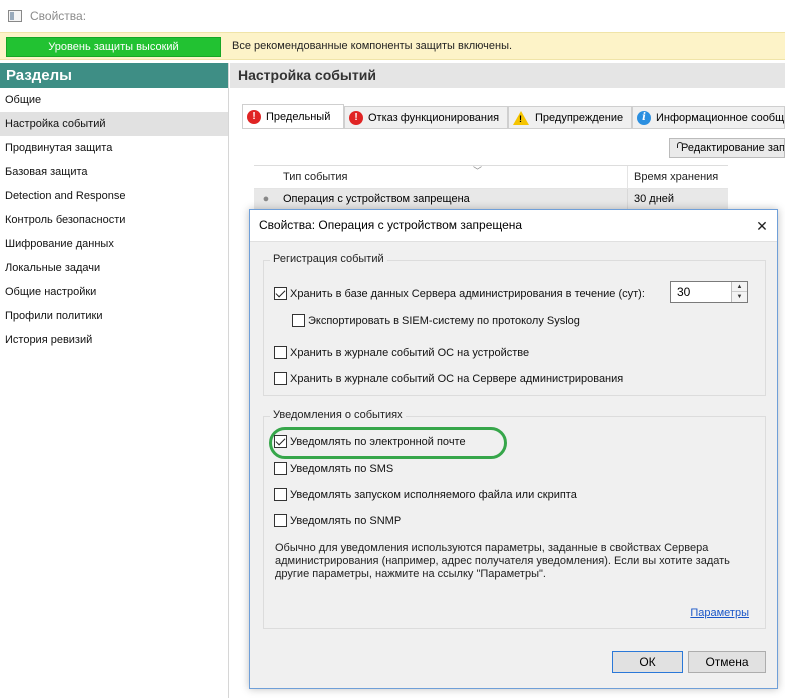 The width and height of the screenshot is (785, 698). I want to click on critical-icon: !, so click(254, 116).